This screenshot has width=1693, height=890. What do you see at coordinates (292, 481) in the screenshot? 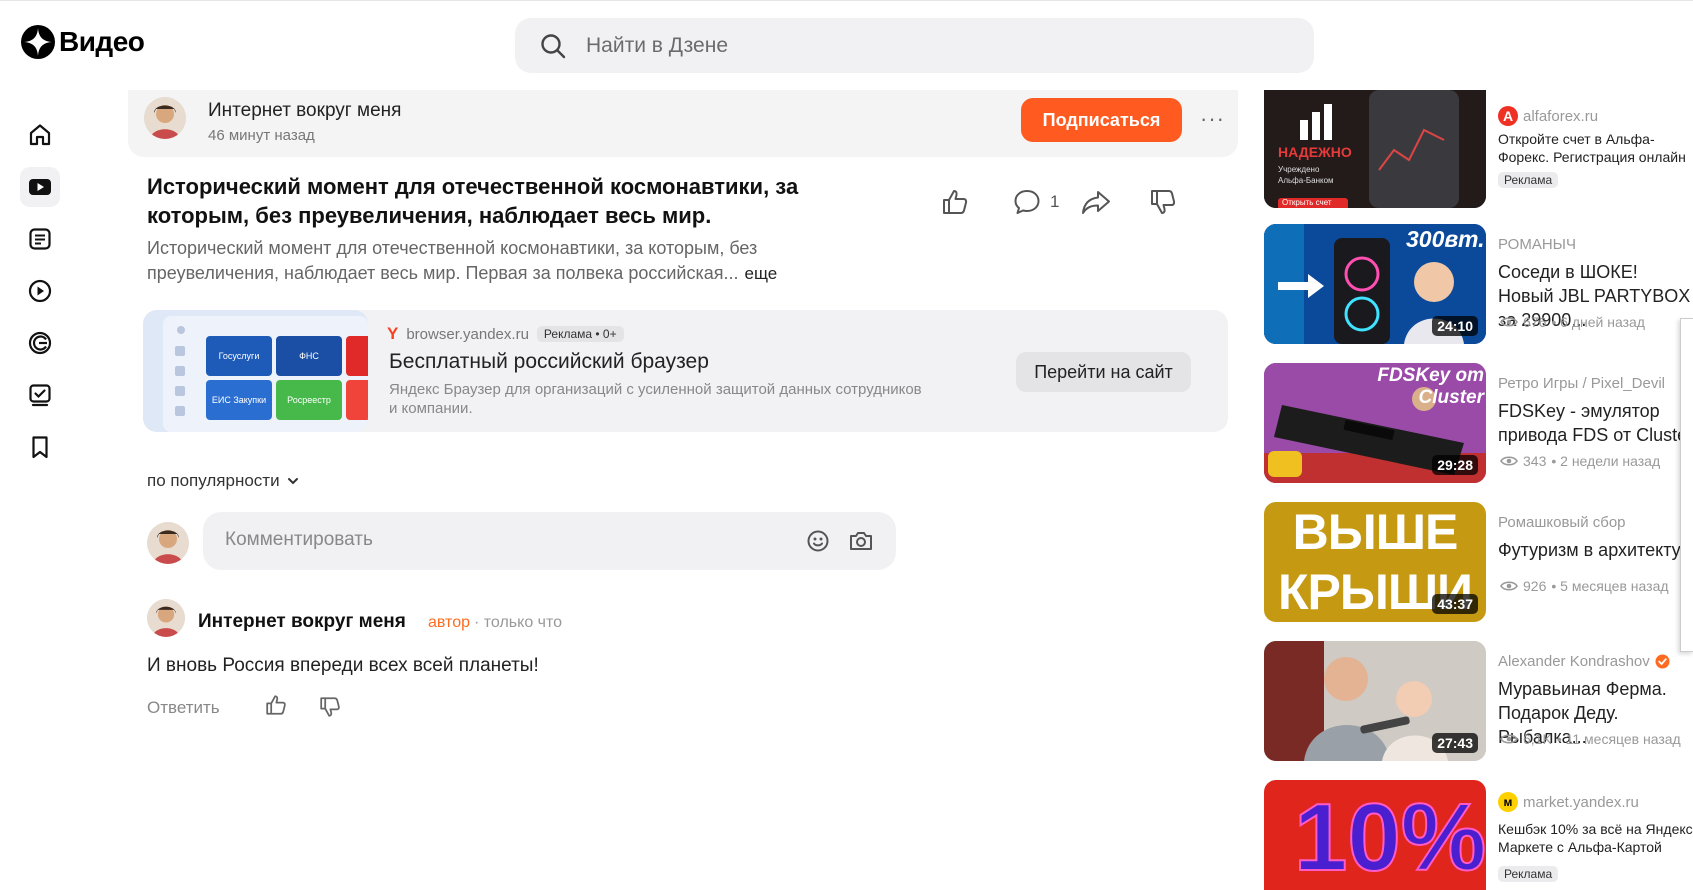
I see `chevron-down-icon` at bounding box center [292, 481].